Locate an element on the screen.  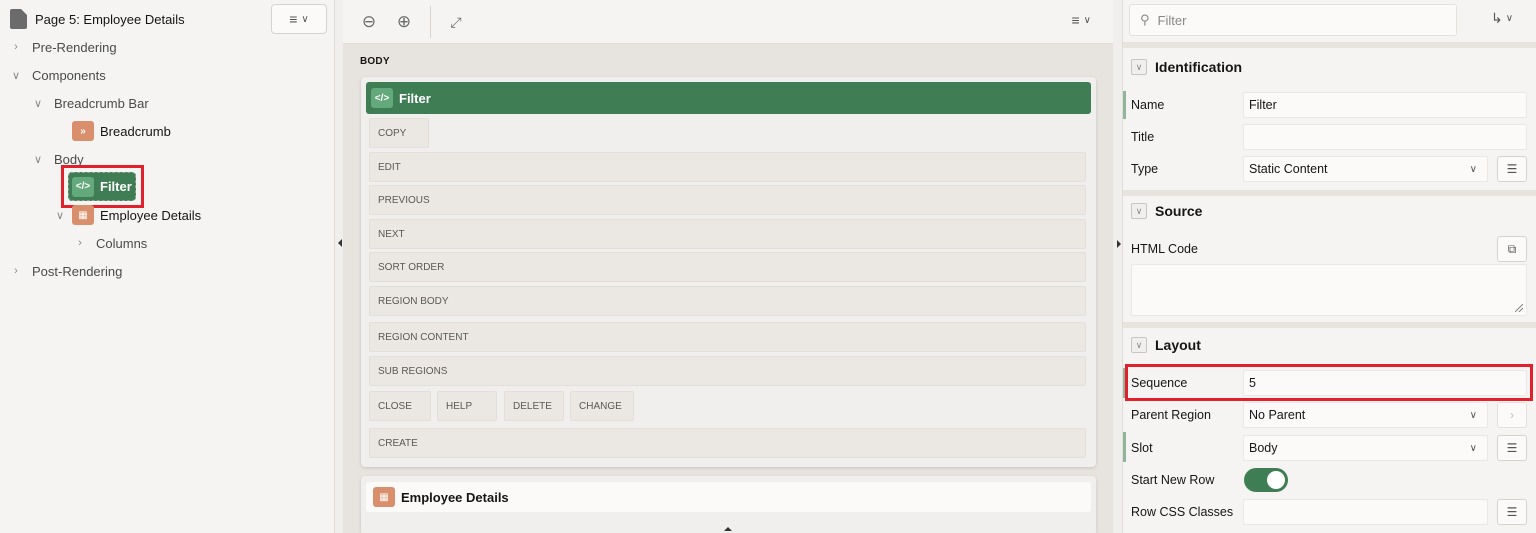
slot-next: NEXT is located at coordinates (727, 234).